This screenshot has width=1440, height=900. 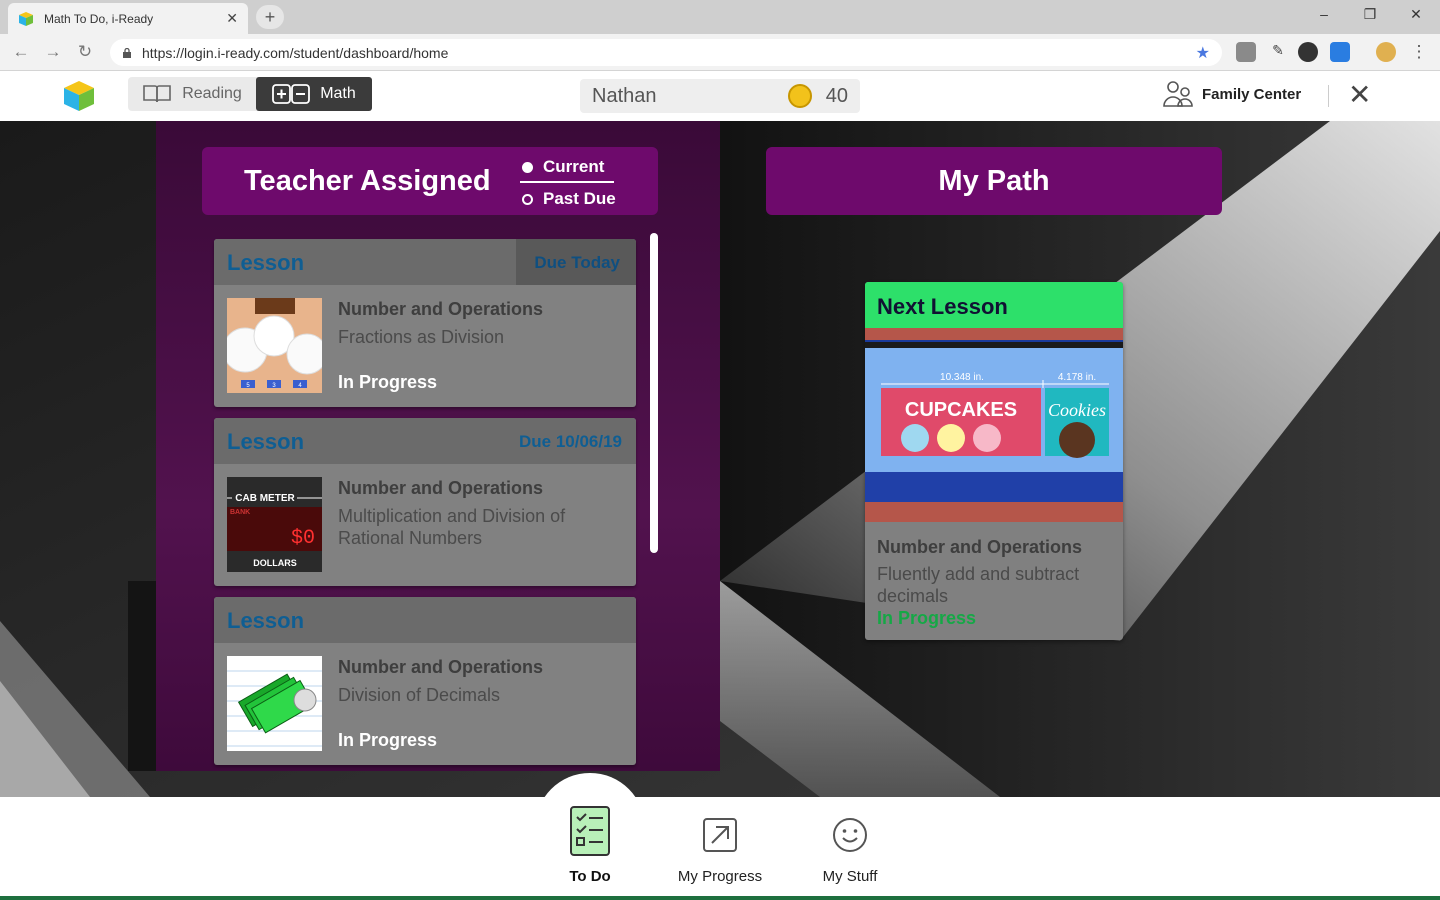 What do you see at coordinates (1416, 14) in the screenshot?
I see `window-close-icon: ✕` at bounding box center [1416, 14].